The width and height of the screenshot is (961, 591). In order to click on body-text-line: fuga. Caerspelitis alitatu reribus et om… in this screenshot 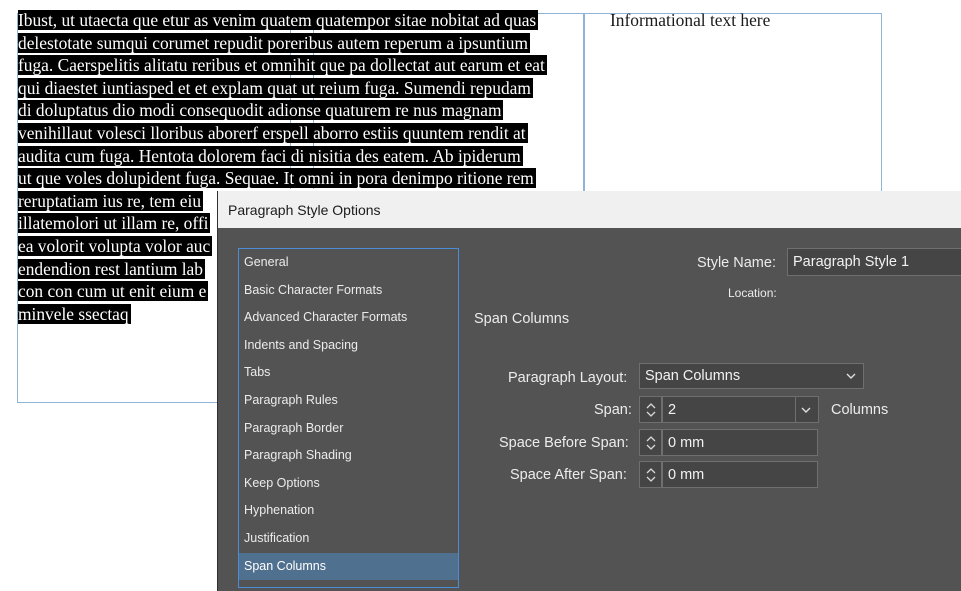, I will do `click(302, 65)`.